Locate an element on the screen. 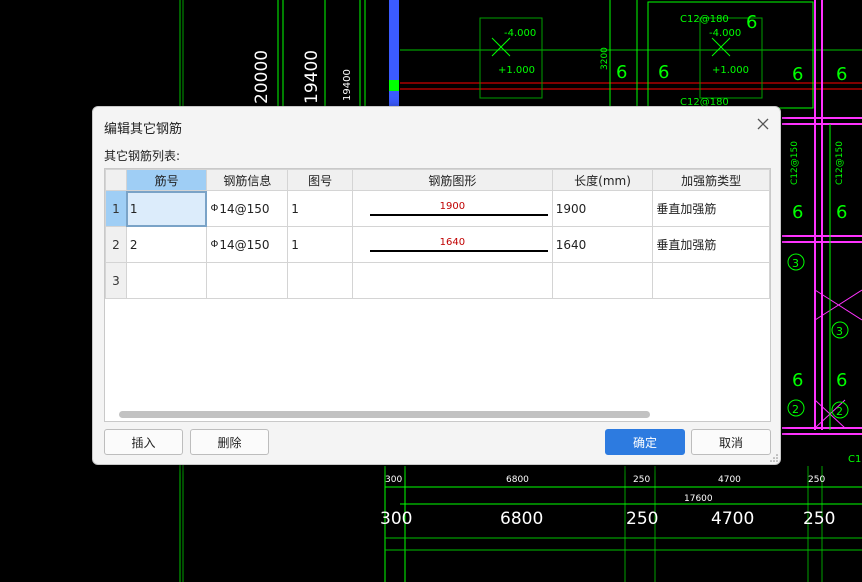 Image resolution: width=862 pixels, height=582 pixels. cad-six-9: 6 is located at coordinates (841, 380).